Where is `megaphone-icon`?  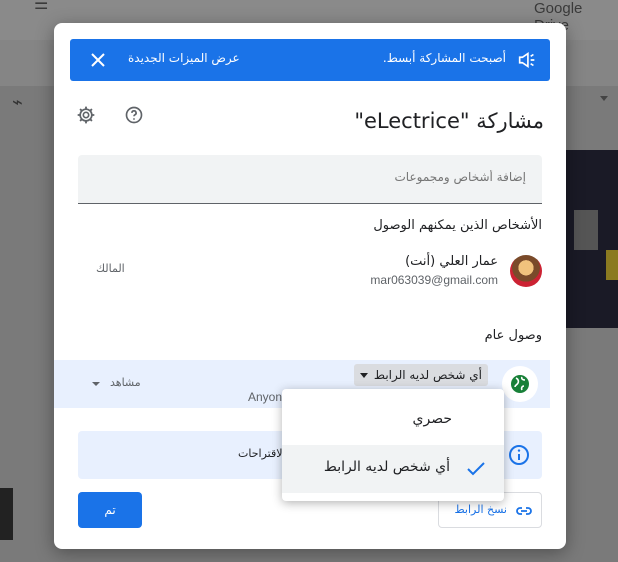 megaphone-icon is located at coordinates (526, 60).